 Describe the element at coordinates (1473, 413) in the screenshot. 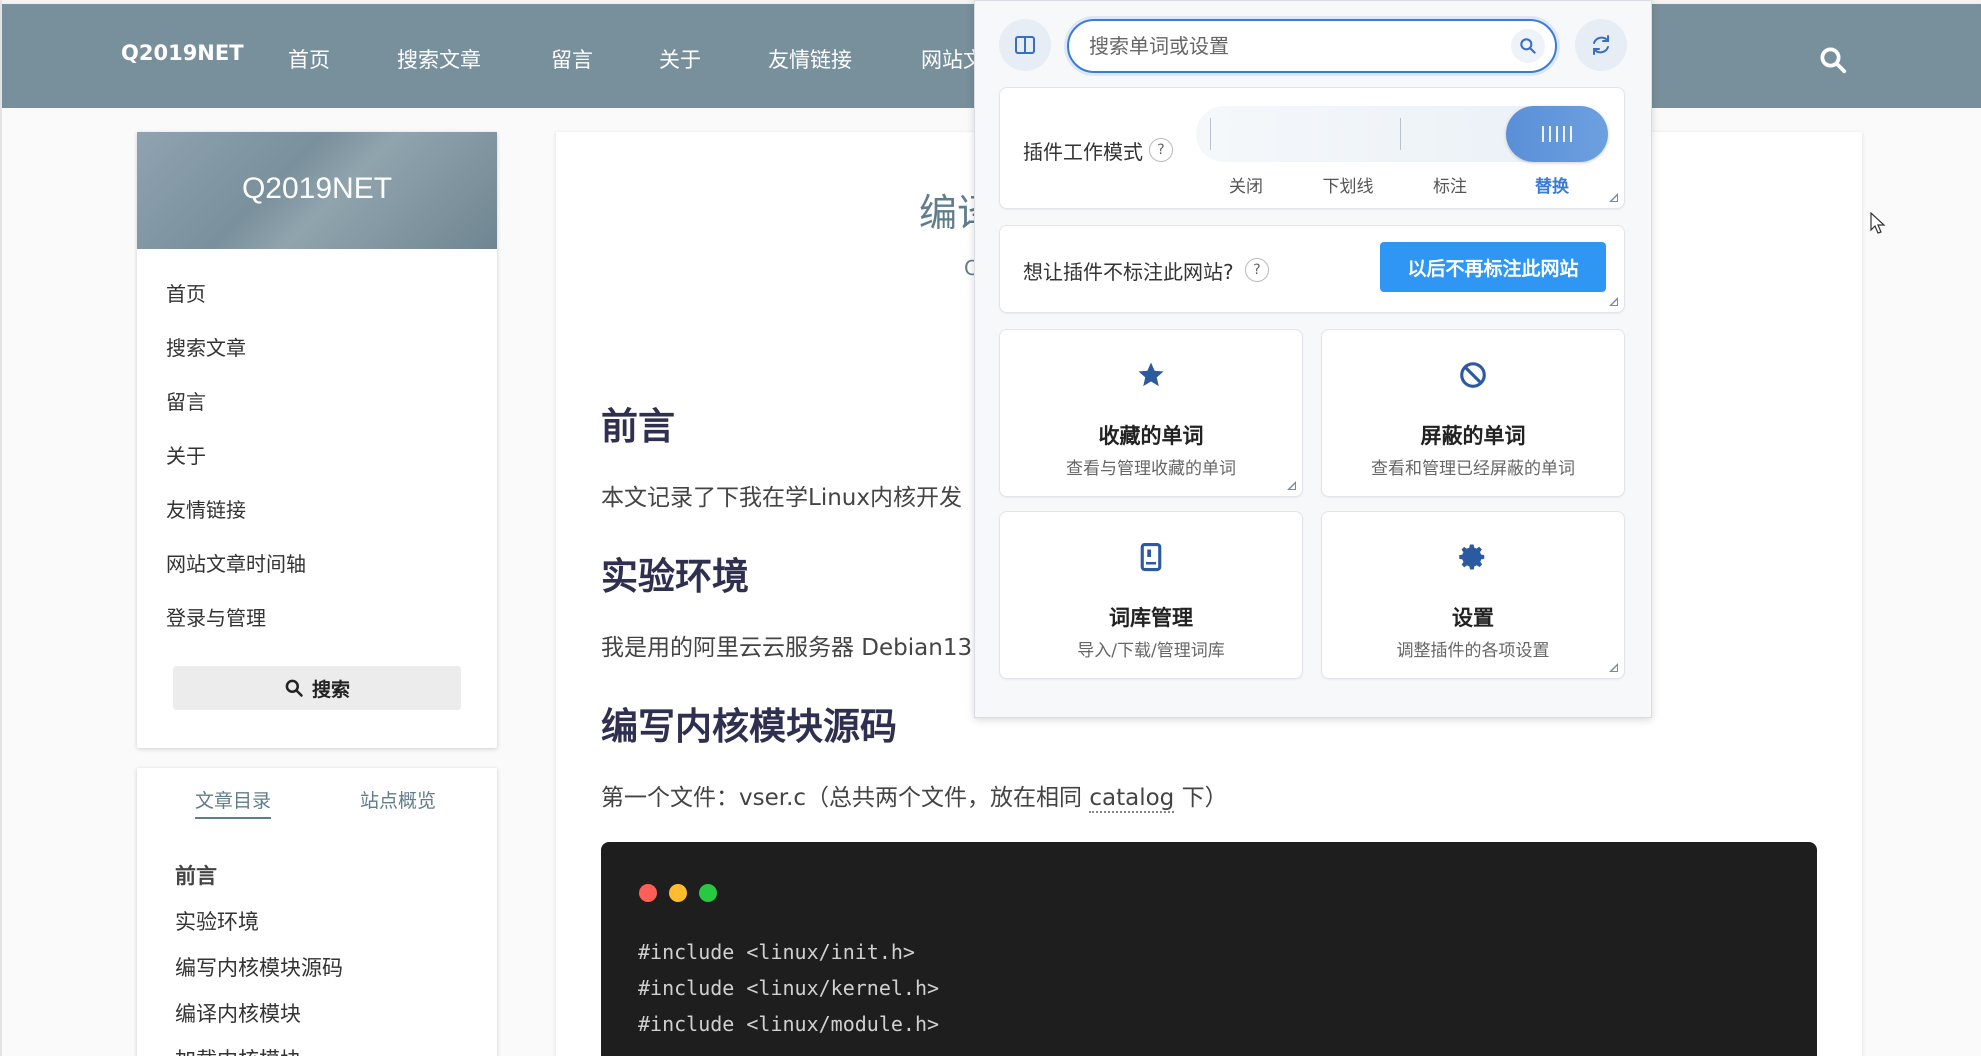

I see `blocked-card: 屏蔽的单词 查看和管理已经屏蔽的单词` at that location.